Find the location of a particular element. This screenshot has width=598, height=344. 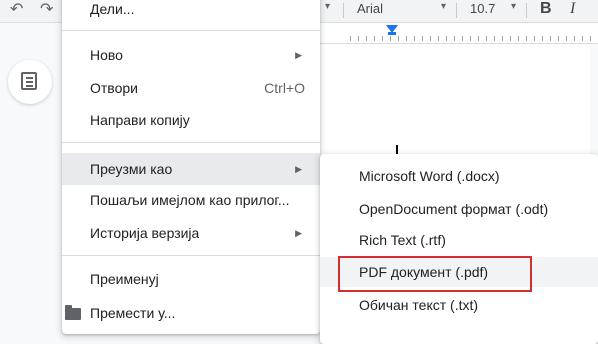

menu-item-label: Историја верзија is located at coordinates (145, 233).